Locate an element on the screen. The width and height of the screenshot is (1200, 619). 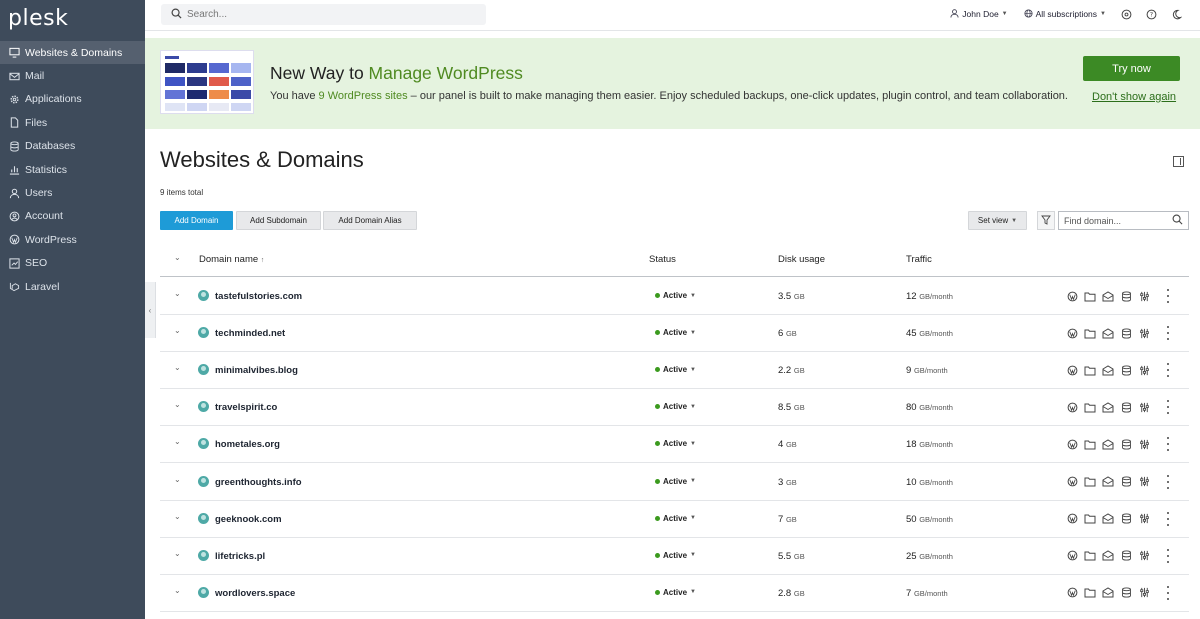
column-traffic: Traffic is located at coordinates (919, 259).